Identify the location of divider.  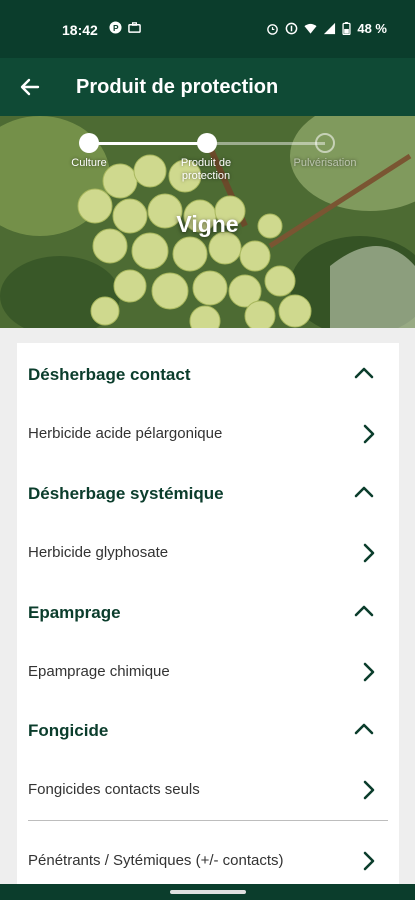
(208, 820).